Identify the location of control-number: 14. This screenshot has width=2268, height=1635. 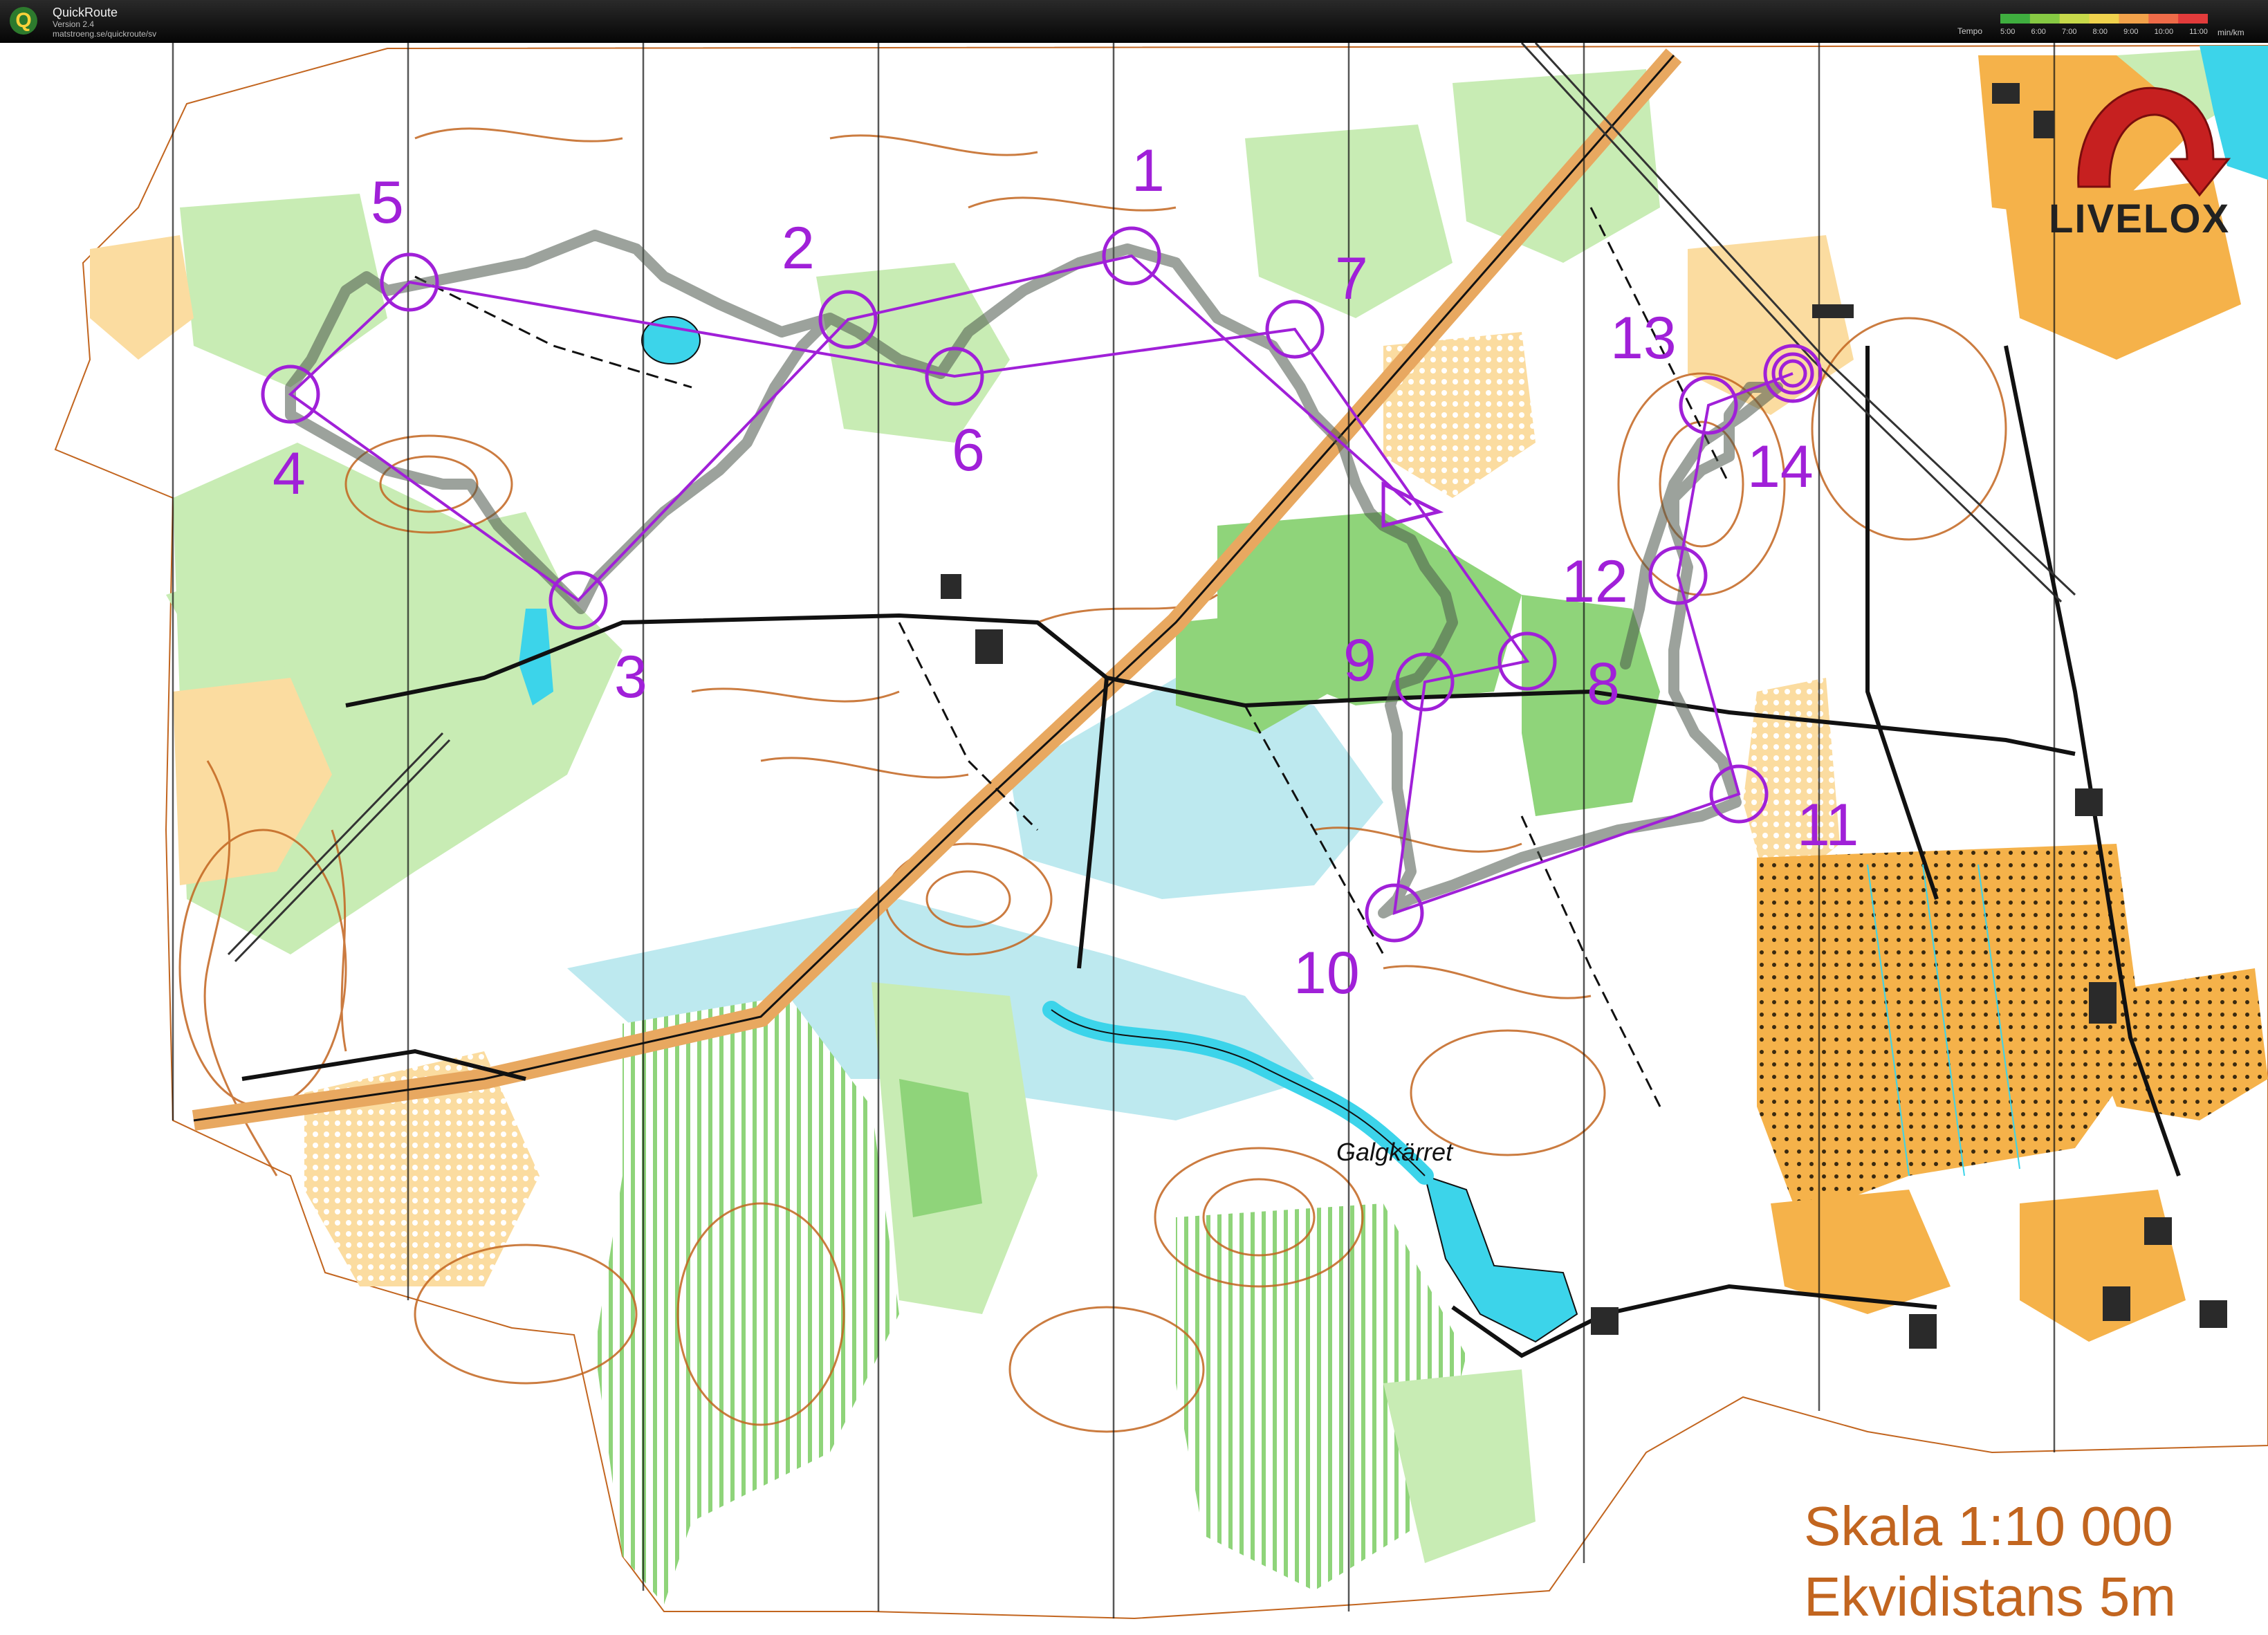
(1780, 467).